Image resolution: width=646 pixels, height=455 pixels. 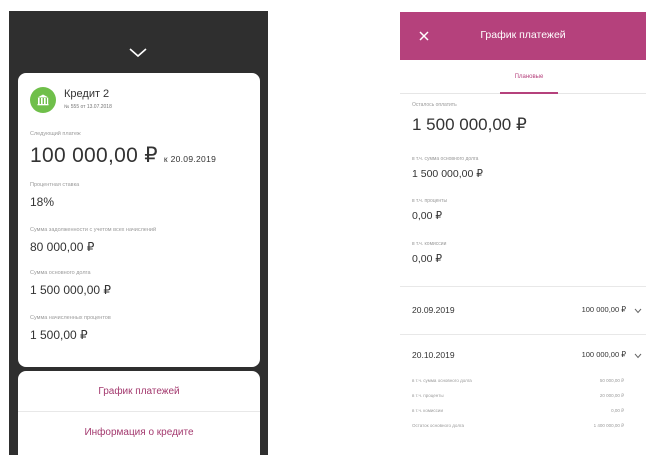 I want to click on commission-value: 0,00 ₽, so click(x=427, y=259).